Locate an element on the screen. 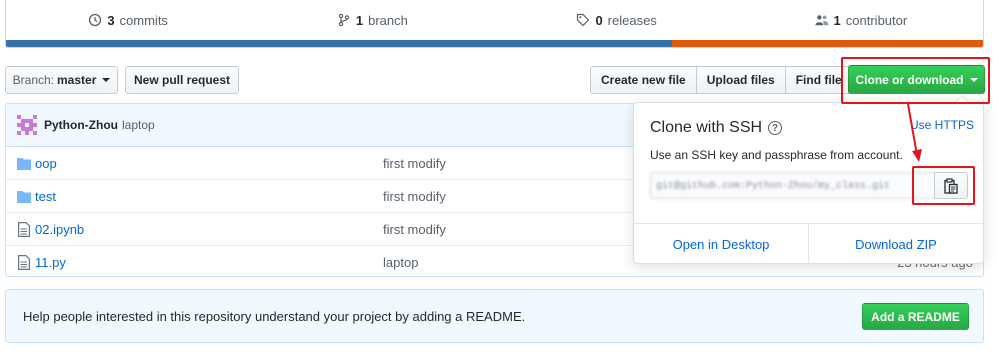 This screenshot has width=997, height=356. create-new-file-button: Create new file is located at coordinates (643, 80).